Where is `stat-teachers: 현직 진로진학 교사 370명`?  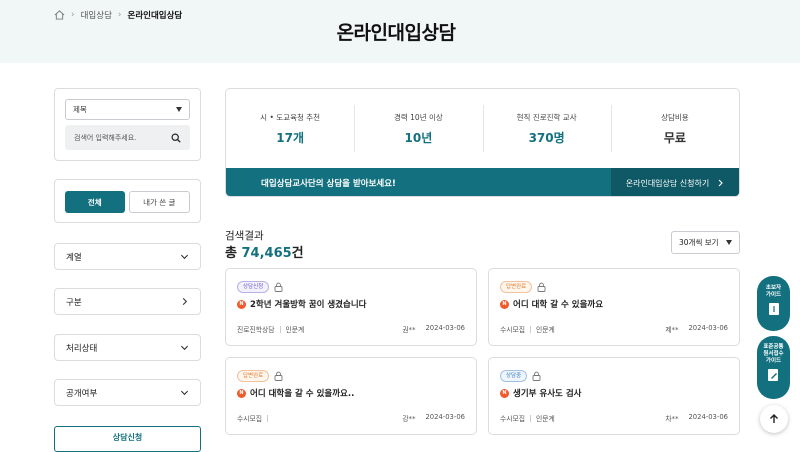
stat-teachers: 현직 진로진학 교사 370명 is located at coordinates (546, 128).